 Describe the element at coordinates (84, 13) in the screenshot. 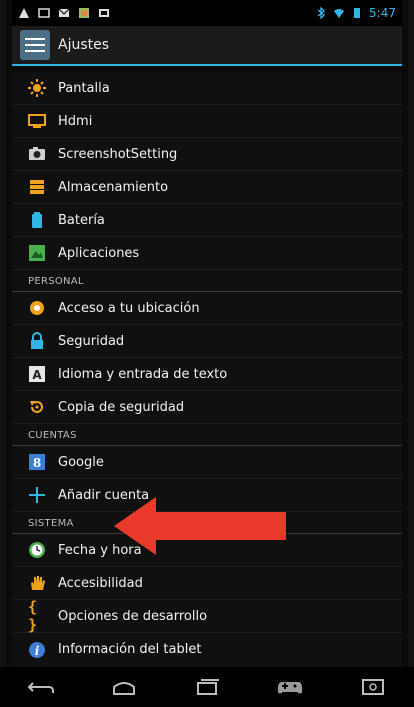

I see `app-notification-icon` at that location.